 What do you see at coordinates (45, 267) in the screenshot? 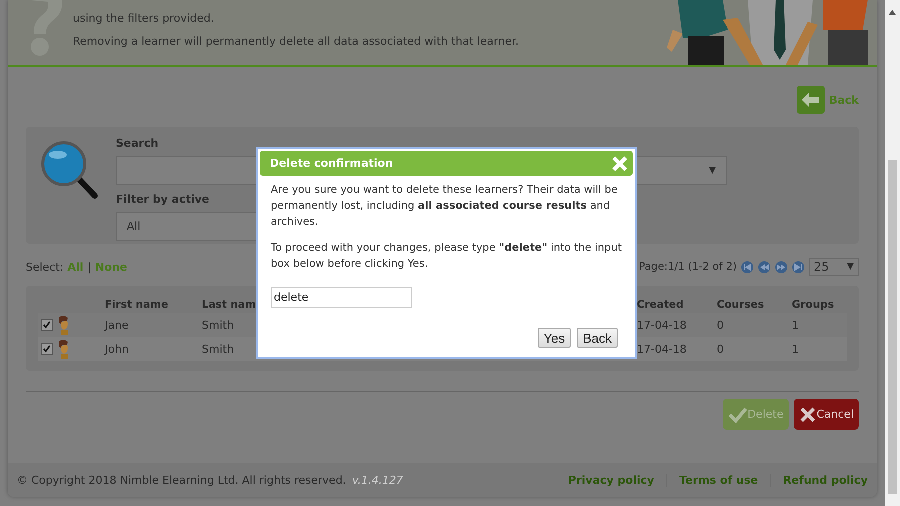
I see `select-label: Select:` at bounding box center [45, 267].